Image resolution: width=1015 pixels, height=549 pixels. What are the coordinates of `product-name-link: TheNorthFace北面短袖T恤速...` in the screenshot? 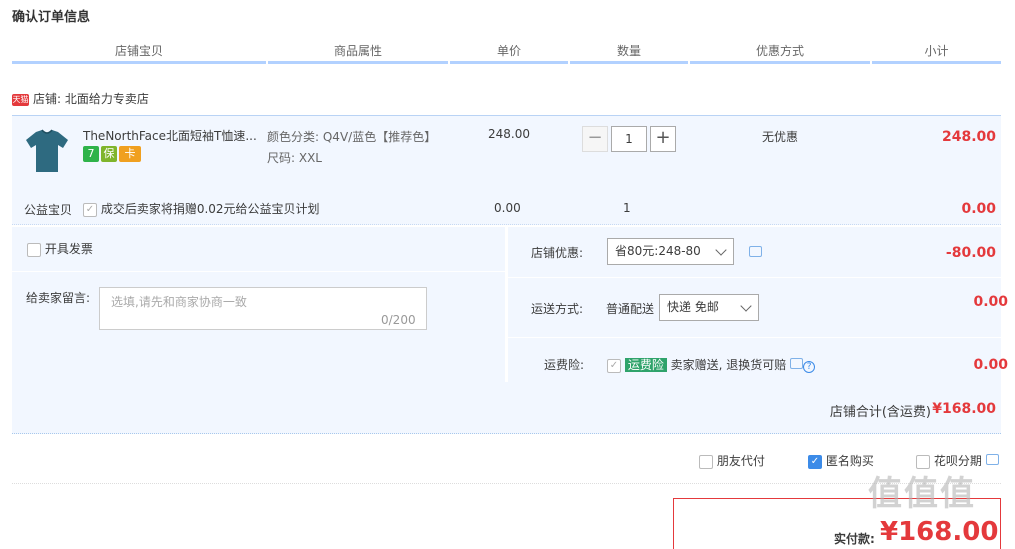 It's located at (172, 135).